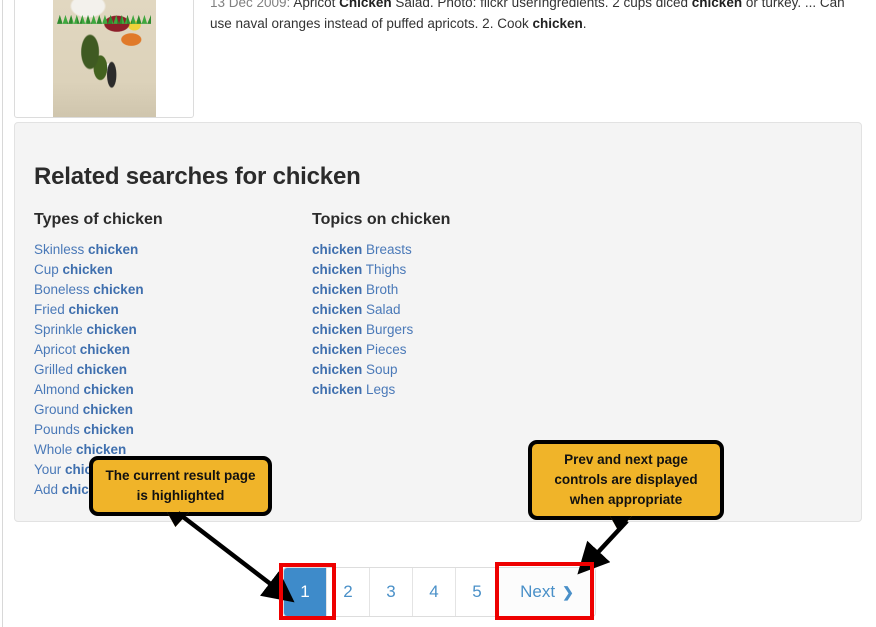  What do you see at coordinates (169, 310) in the screenshot?
I see `related-link-type-3: Fried chicken` at bounding box center [169, 310].